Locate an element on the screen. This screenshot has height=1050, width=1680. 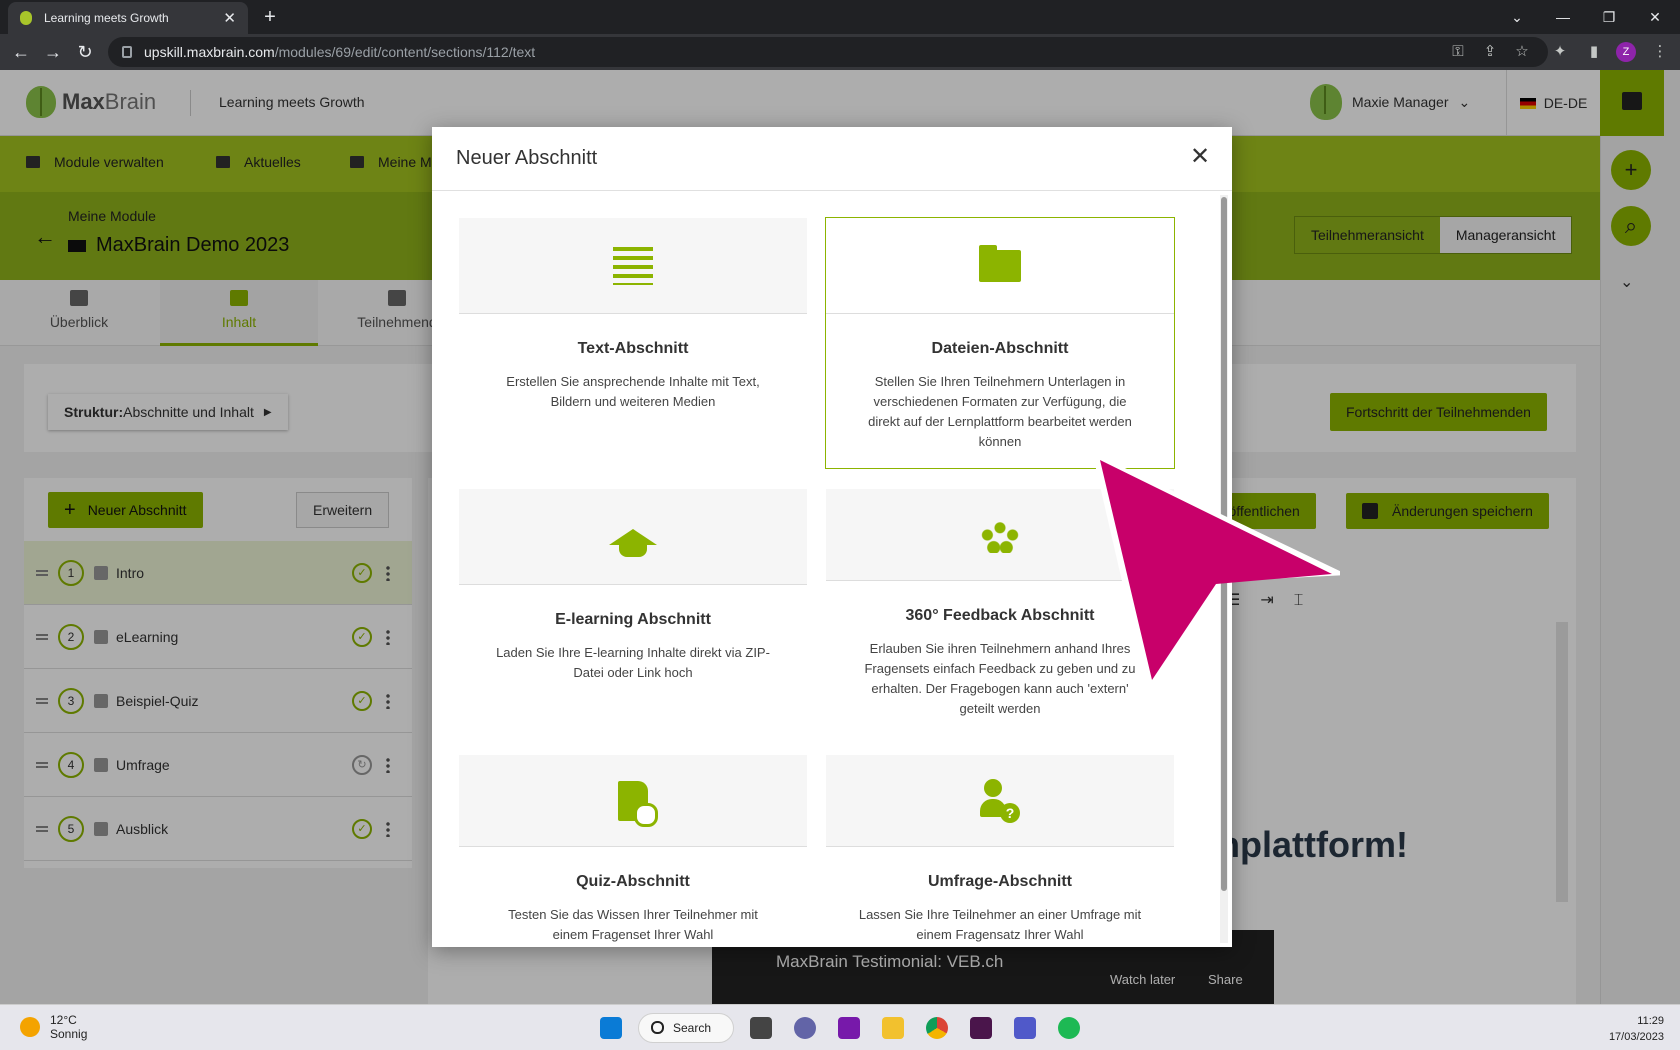
reload-icon: ↻ is located at coordinates (85, 52).